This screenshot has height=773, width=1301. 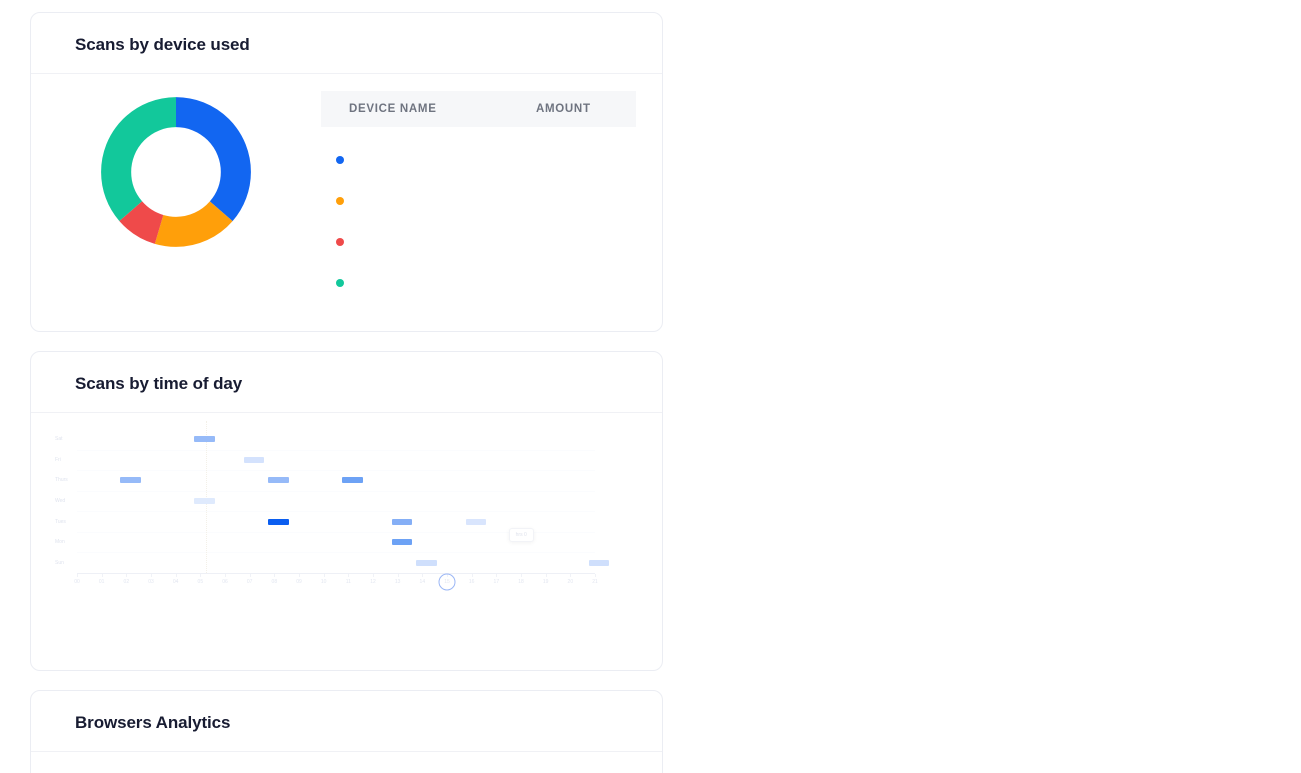 I want to click on x-axis-tick-label: 05, so click(x=200, y=582).